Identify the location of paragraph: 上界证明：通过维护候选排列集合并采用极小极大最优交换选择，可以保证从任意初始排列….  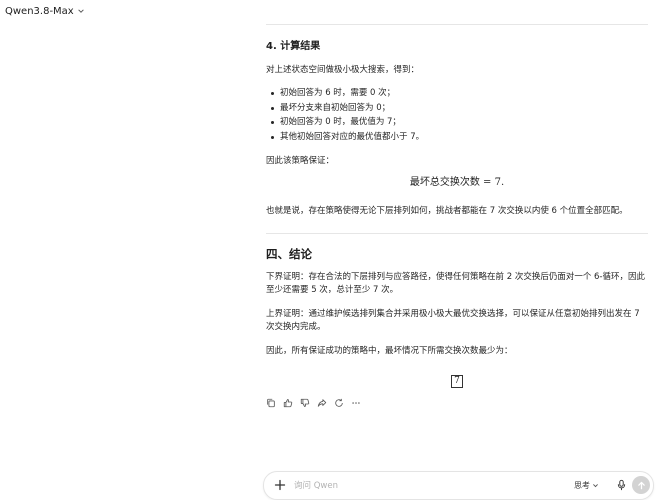
(453, 320).